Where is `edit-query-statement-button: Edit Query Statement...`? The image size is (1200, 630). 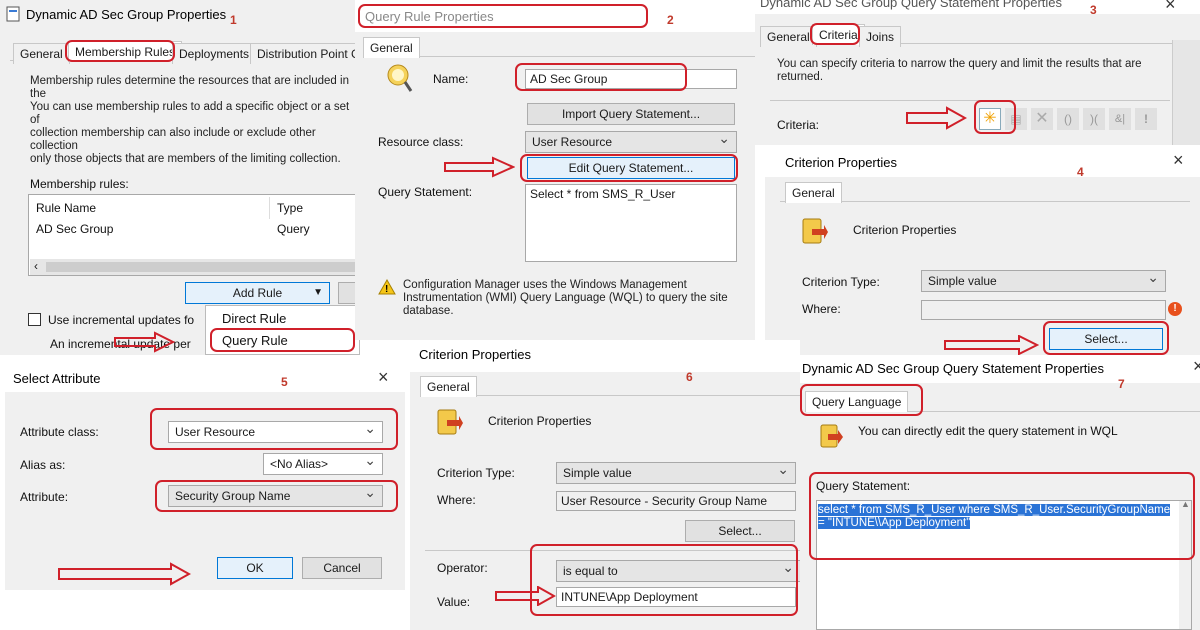 edit-query-statement-button: Edit Query Statement... is located at coordinates (631, 168).